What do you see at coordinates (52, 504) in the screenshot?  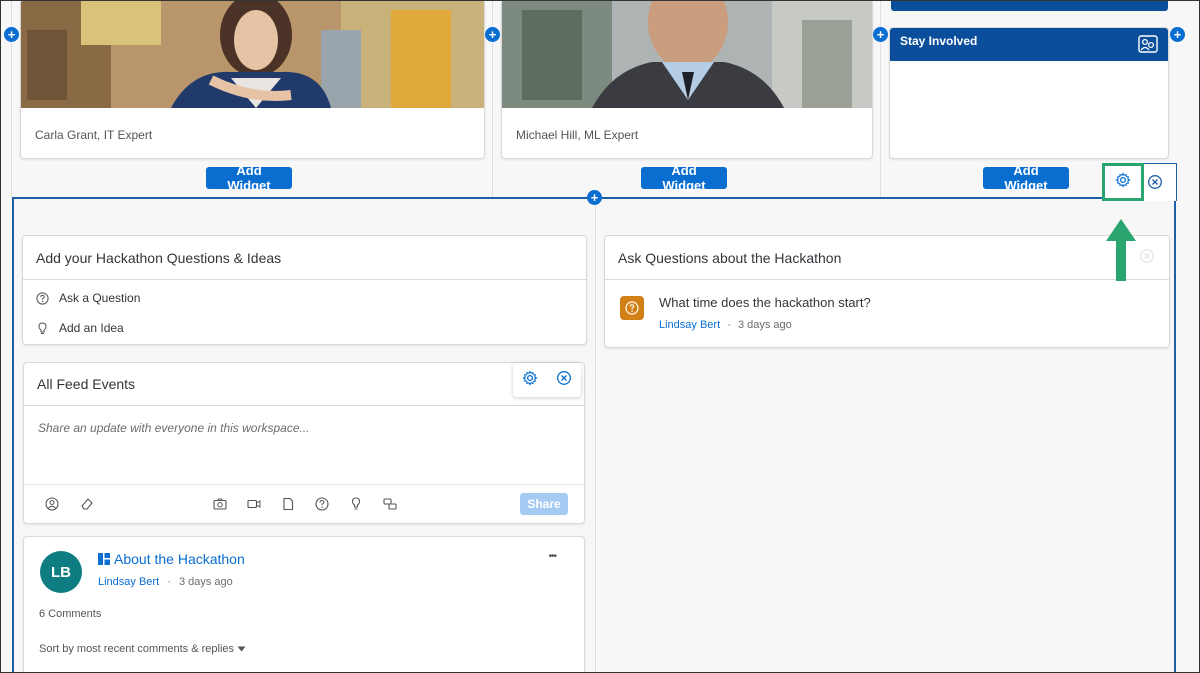 I see `mention-icon` at bounding box center [52, 504].